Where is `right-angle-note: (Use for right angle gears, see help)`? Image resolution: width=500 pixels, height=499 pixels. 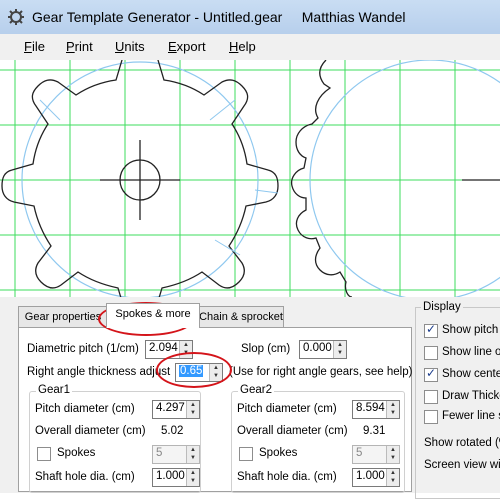 right-angle-note: (Use for right angle gears, see help) is located at coordinates (321, 372).